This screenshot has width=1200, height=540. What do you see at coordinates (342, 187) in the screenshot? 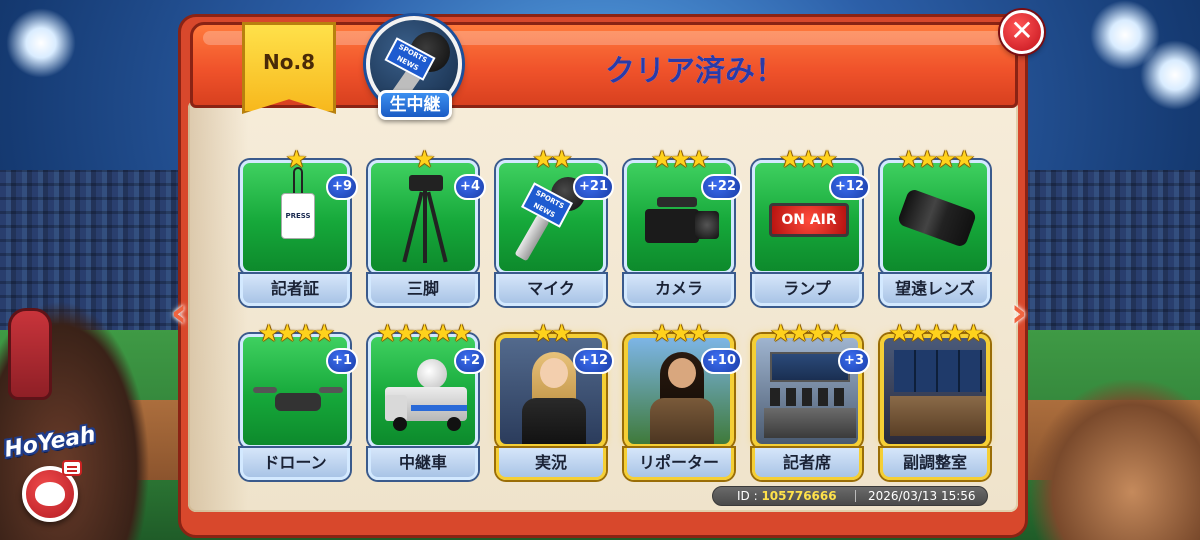
I see `count-badge: +9` at bounding box center [342, 187].